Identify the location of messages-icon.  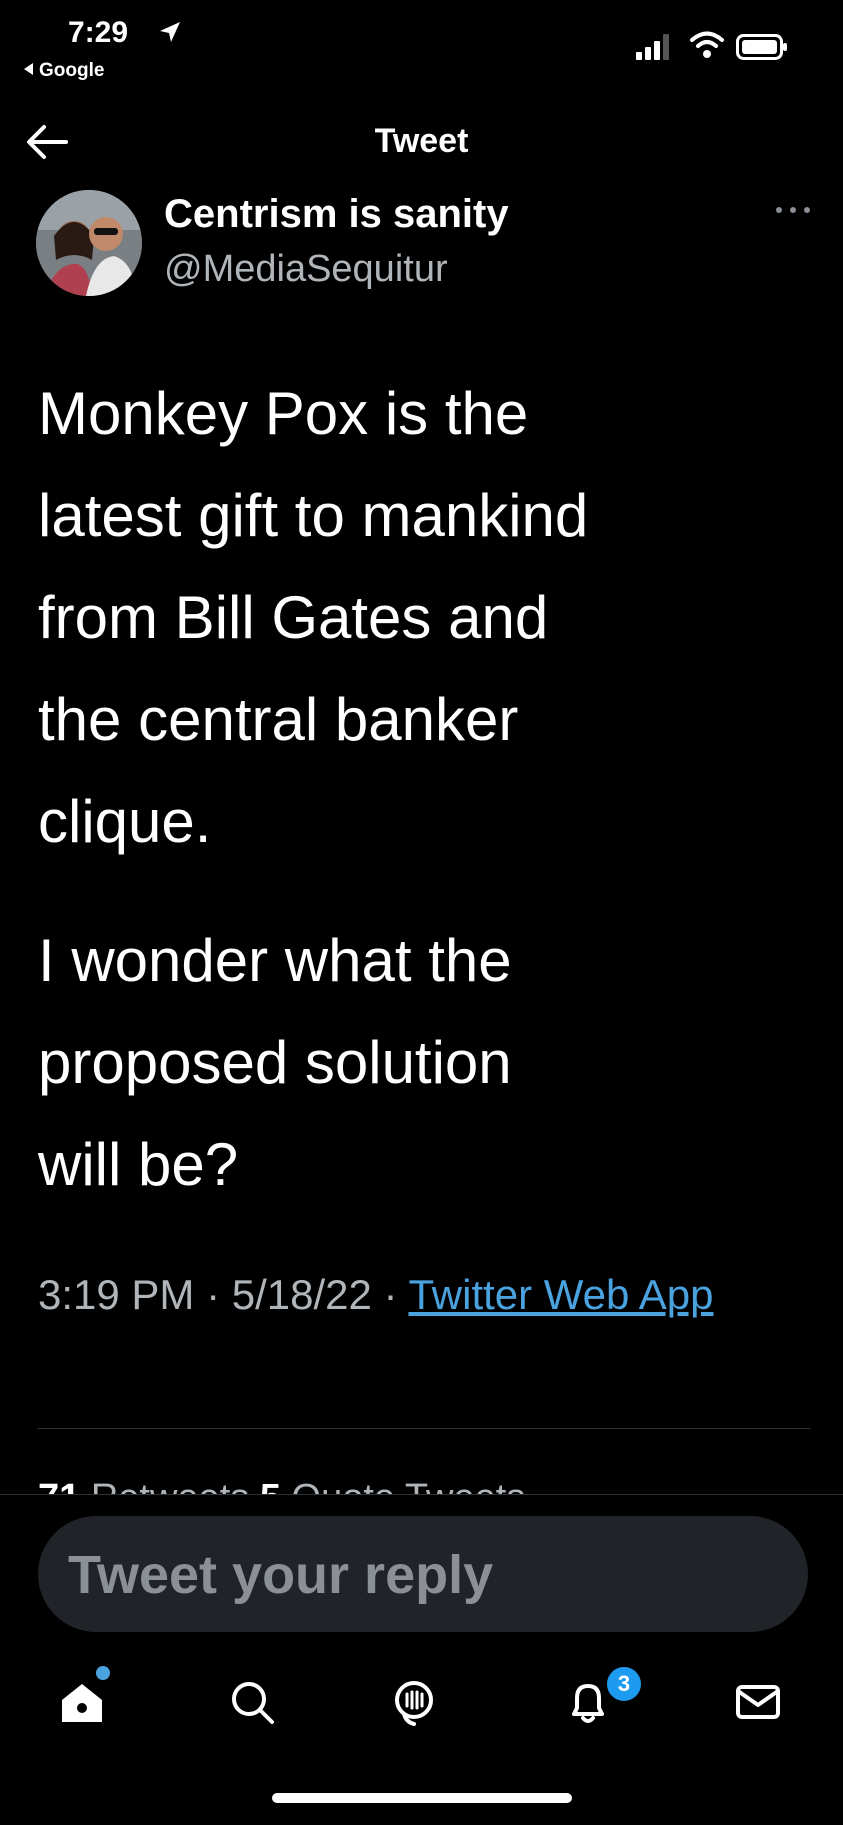
(758, 1702).